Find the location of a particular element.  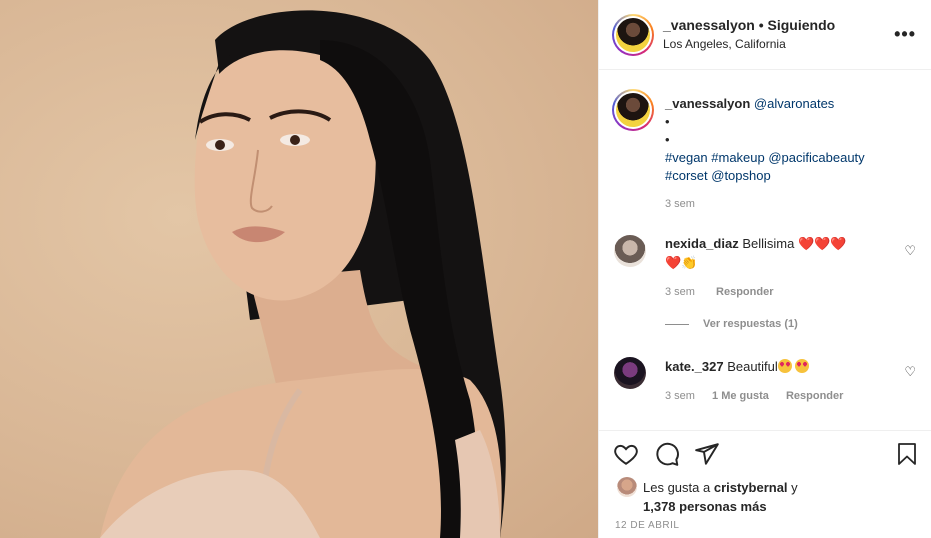

caption-username: _vanessalyon is located at coordinates (707, 103).